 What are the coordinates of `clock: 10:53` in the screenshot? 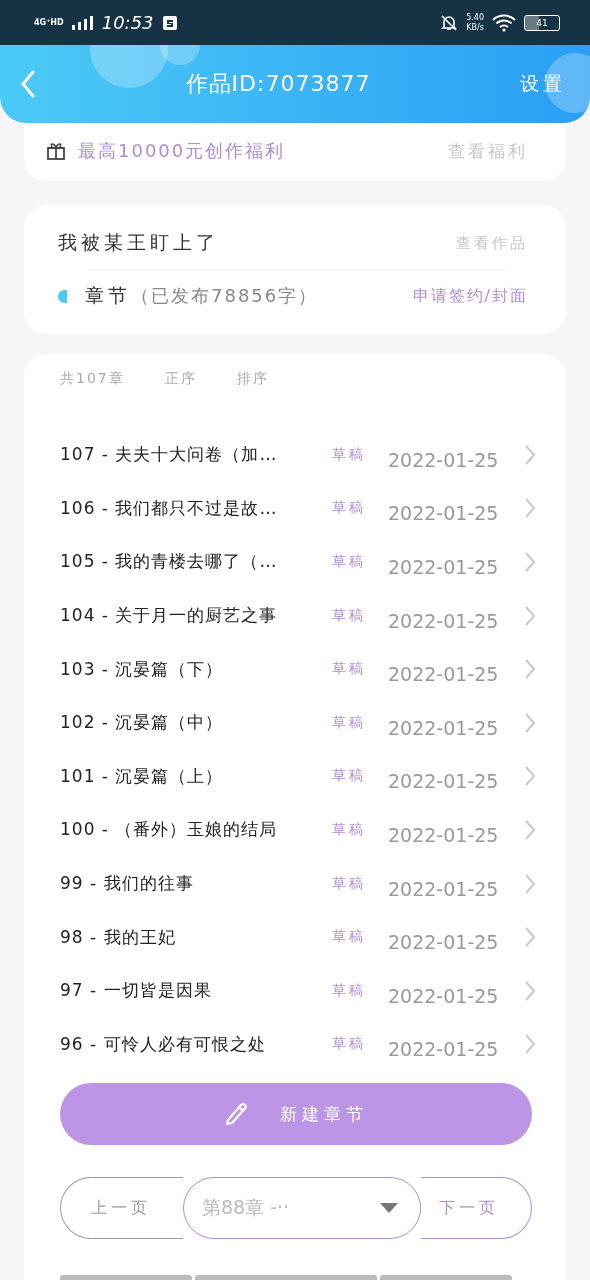 It's located at (127, 22).